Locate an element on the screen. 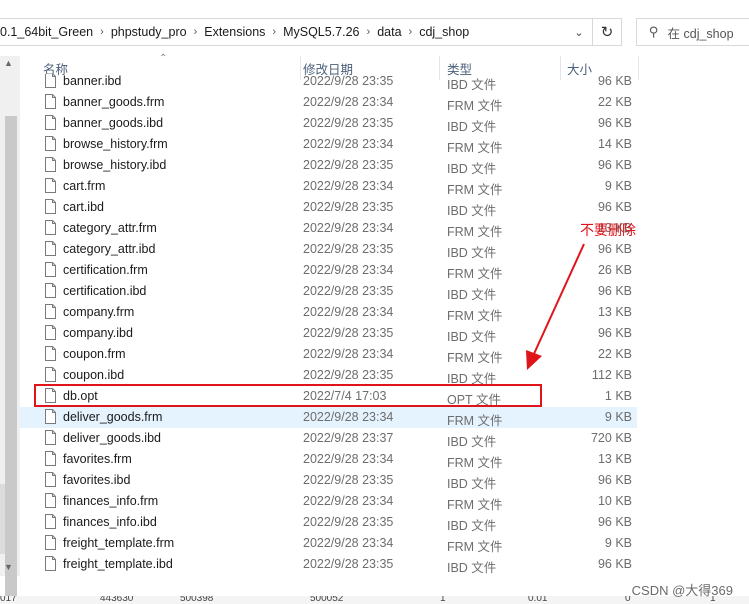 The width and height of the screenshot is (749, 604). file-name: freight_template.ibd is located at coordinates (118, 564).